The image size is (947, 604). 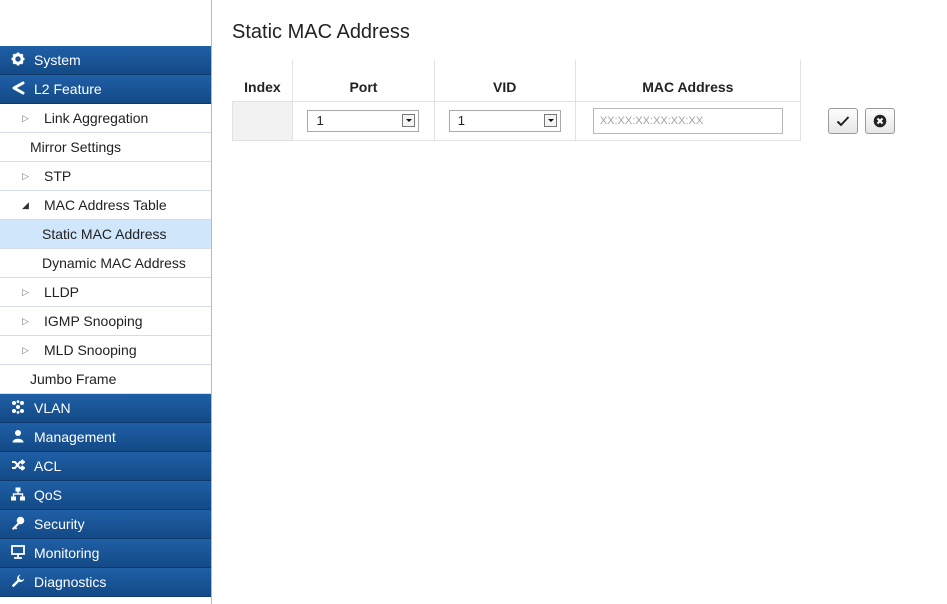 What do you see at coordinates (90, 350) in the screenshot?
I see `sidebar-item-label: MLD Snooping` at bounding box center [90, 350].